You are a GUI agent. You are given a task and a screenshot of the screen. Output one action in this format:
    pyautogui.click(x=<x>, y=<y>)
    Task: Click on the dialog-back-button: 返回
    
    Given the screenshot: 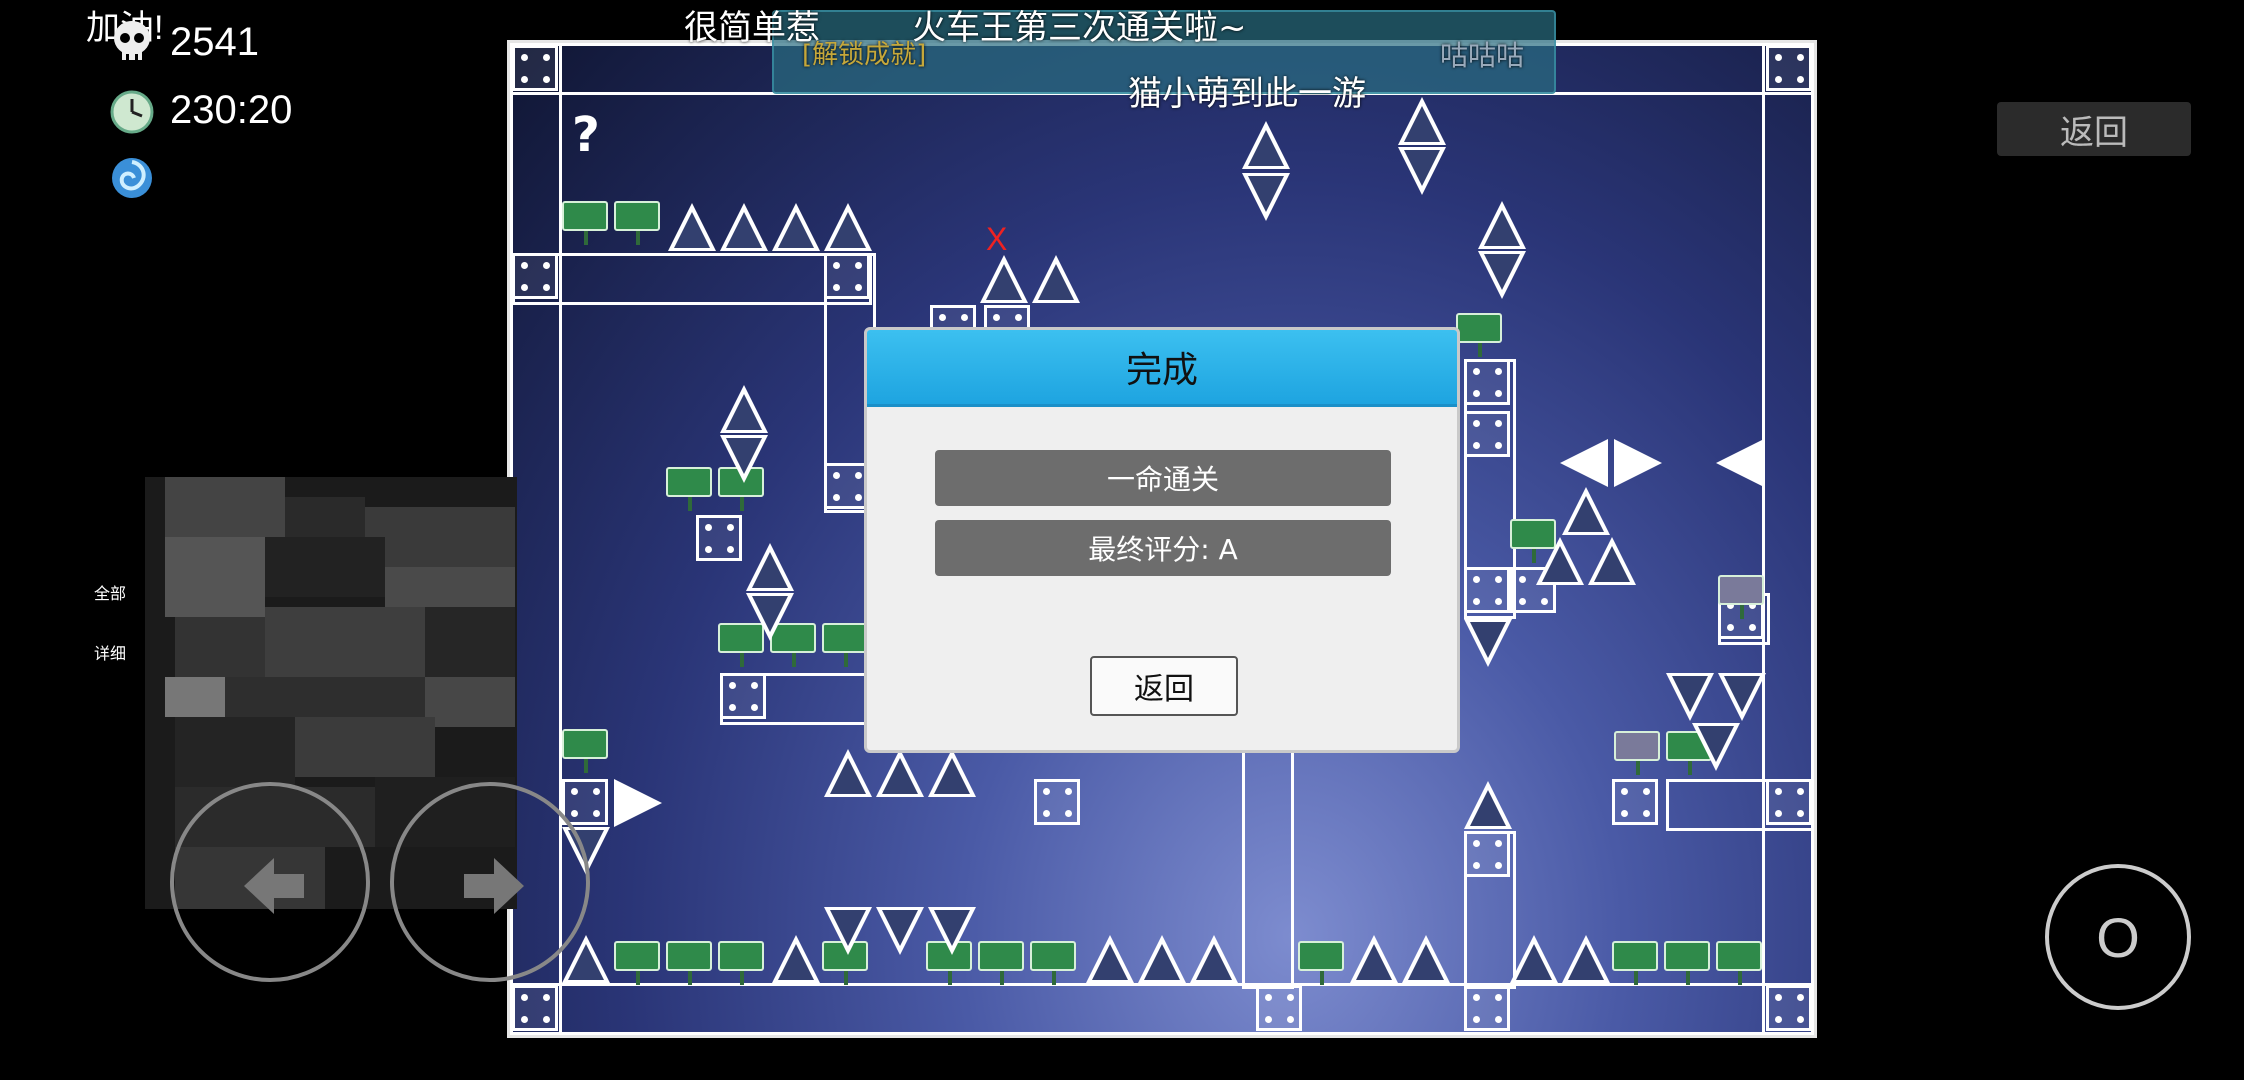 What is the action you would take?
    pyautogui.click(x=1164, y=686)
    